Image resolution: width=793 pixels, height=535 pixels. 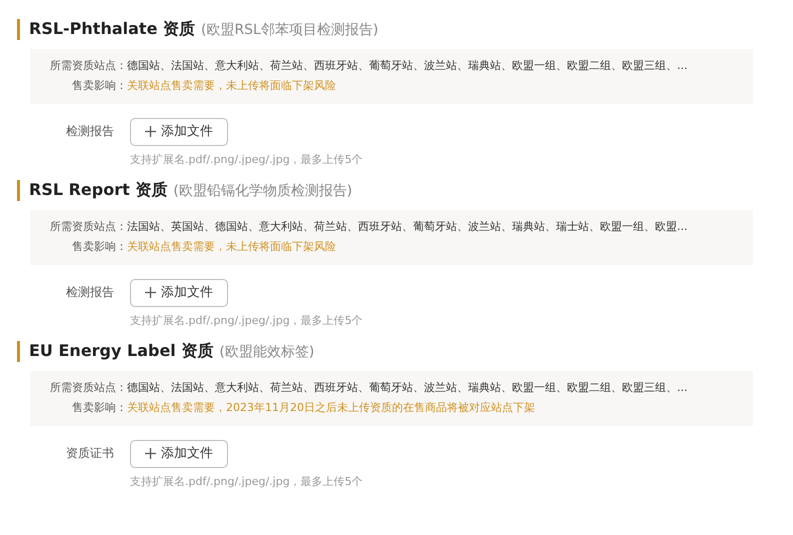 I want to click on section-subtitle: (欧盟RSL邻苯项目检测报告), so click(x=289, y=30).